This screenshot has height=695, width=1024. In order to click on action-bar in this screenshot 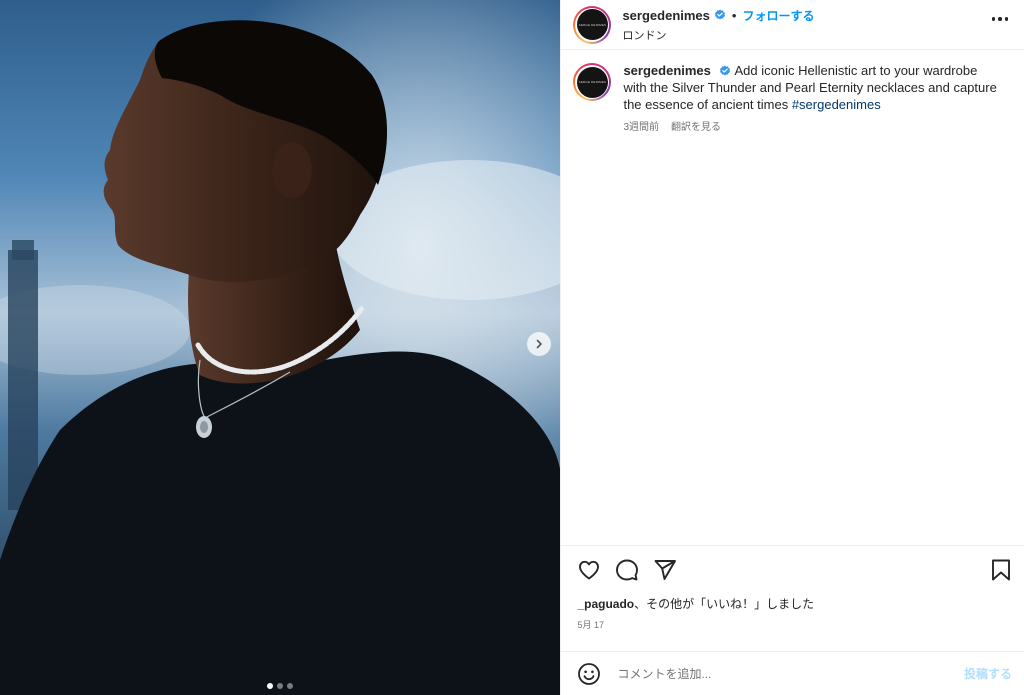, I will do `click(792, 569)`.